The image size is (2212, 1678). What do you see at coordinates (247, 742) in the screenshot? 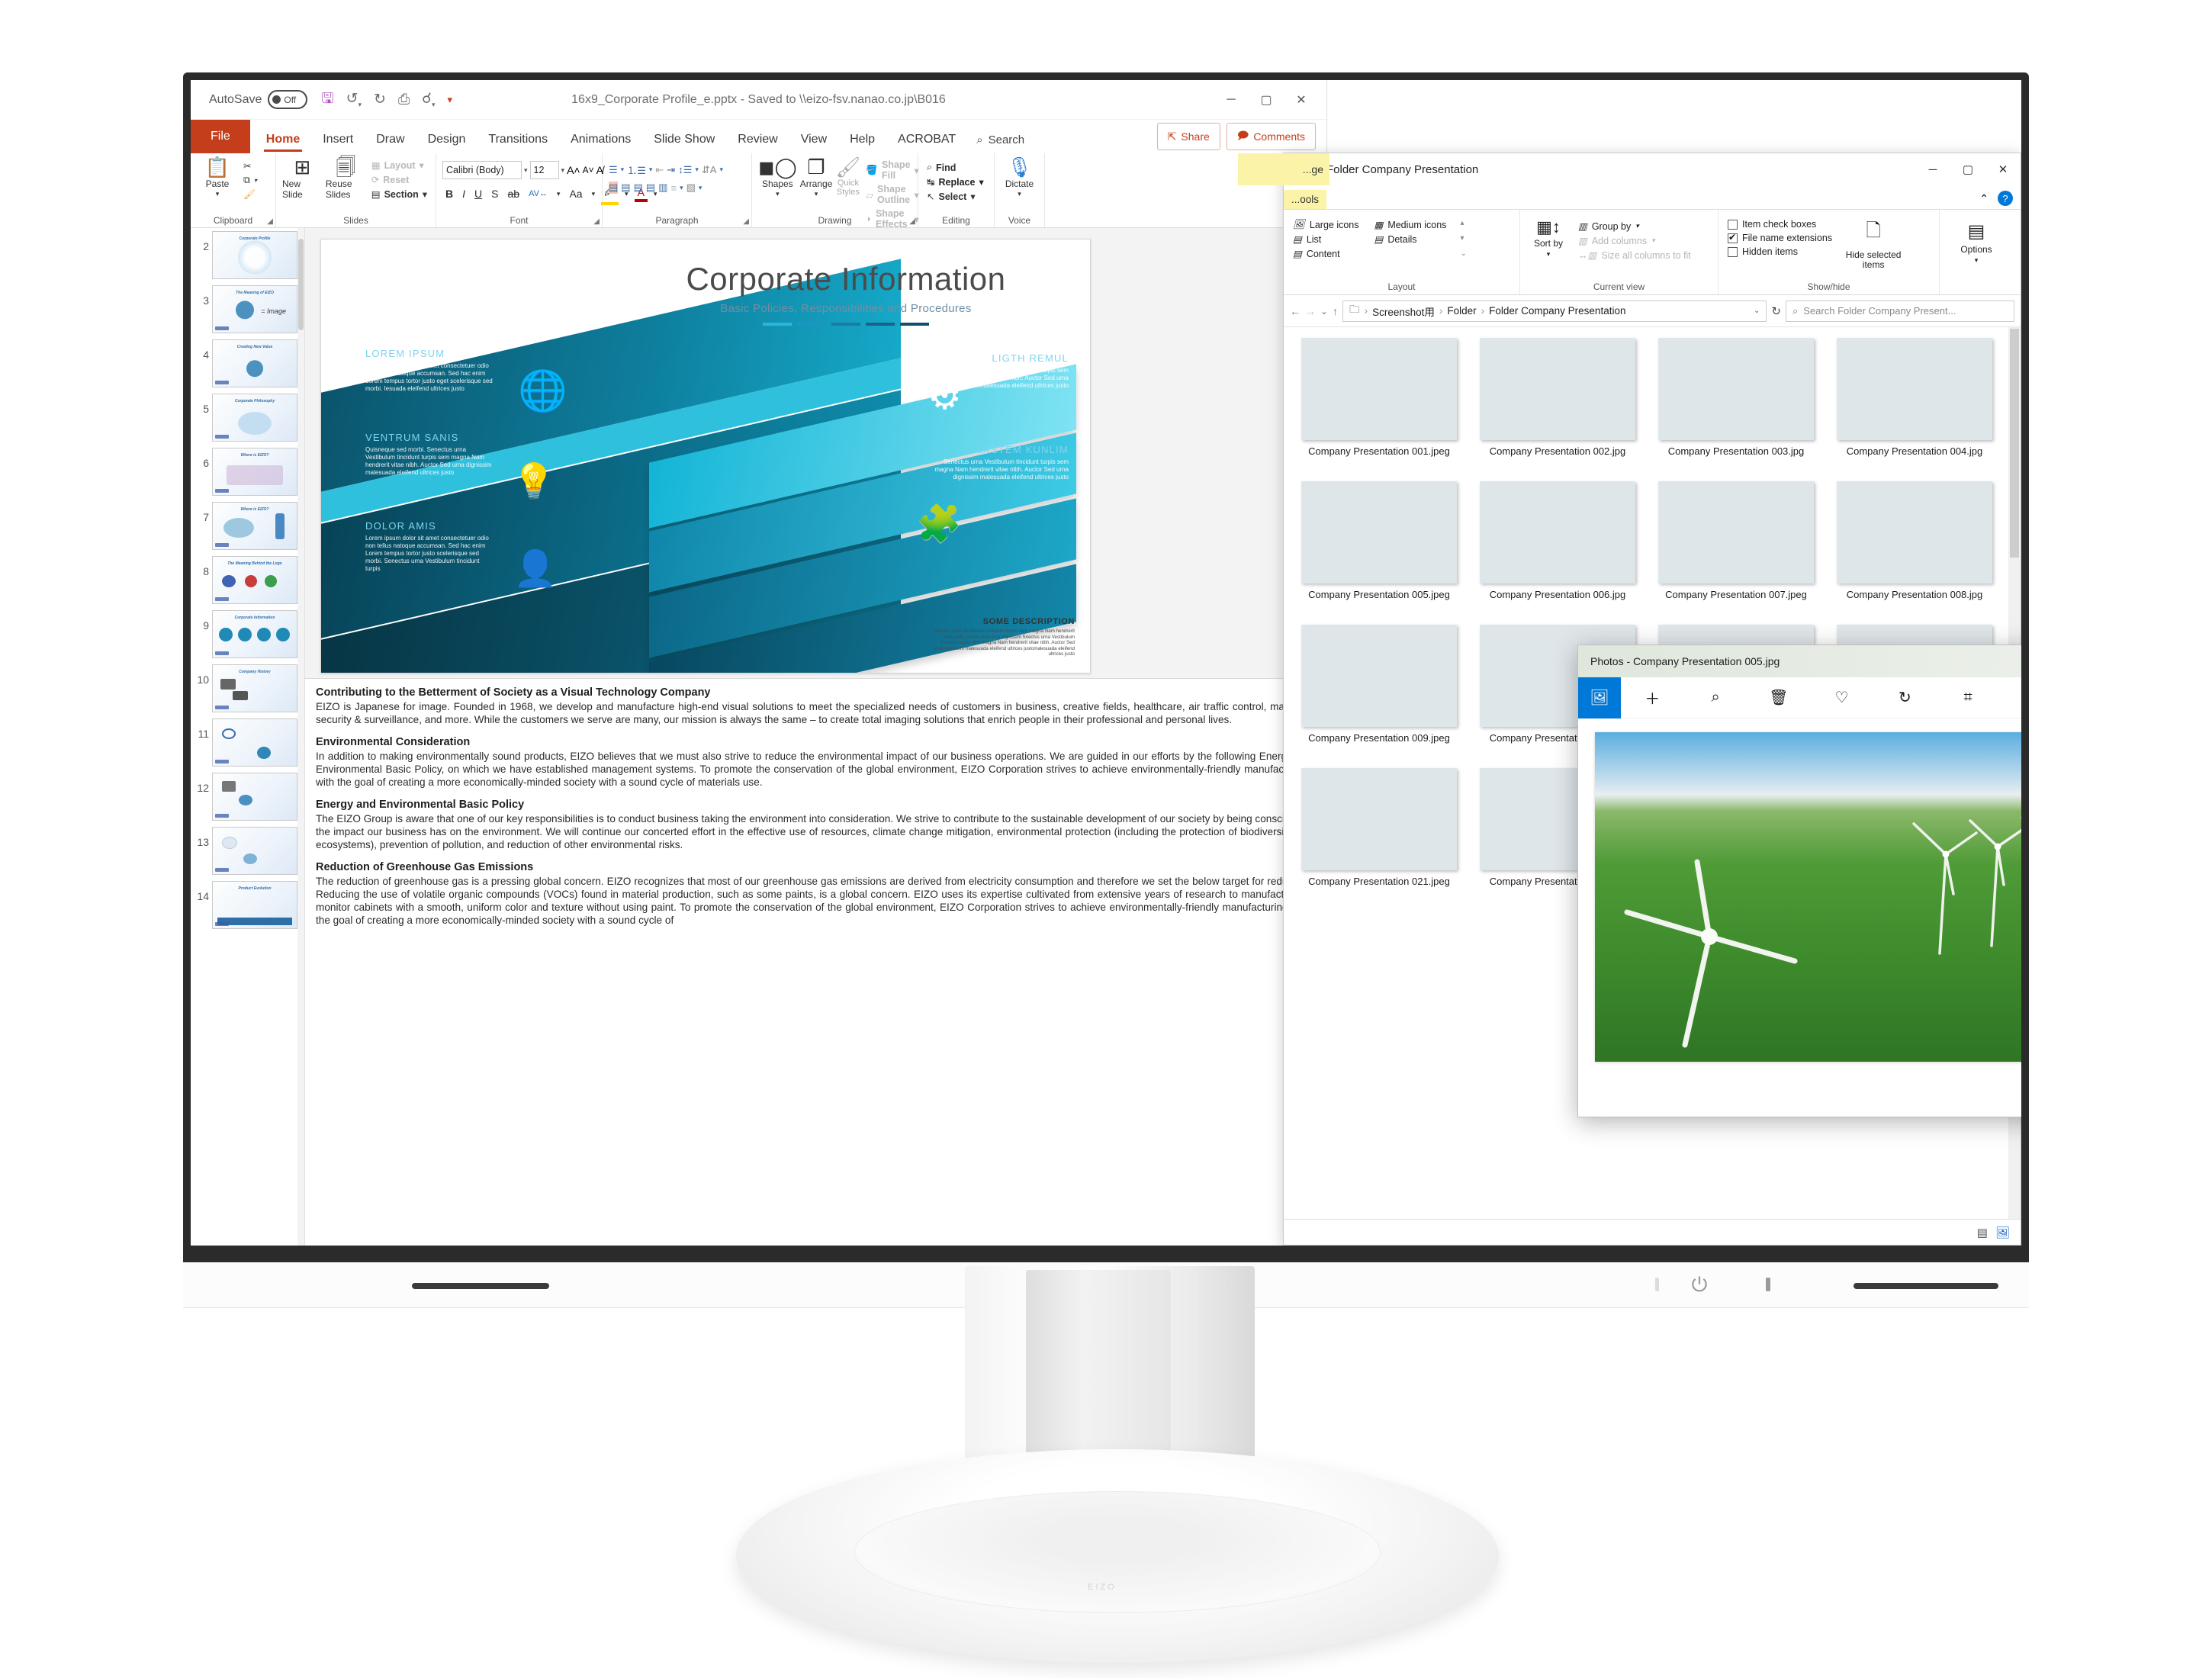
I see `slide-thumbnail: 11` at bounding box center [247, 742].